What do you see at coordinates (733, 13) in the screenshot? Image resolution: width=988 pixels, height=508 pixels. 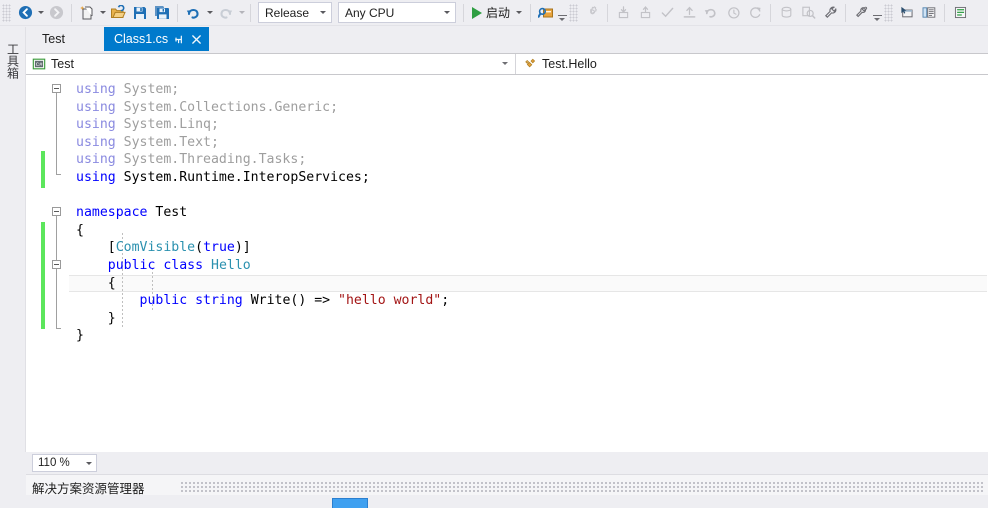 I see `history-button` at bounding box center [733, 13].